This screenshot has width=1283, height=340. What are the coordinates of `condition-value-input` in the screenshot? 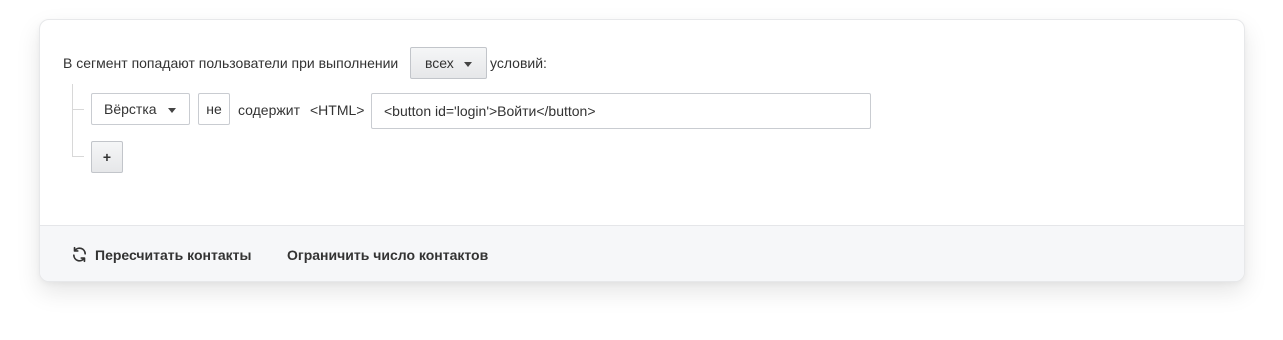 It's located at (621, 111).